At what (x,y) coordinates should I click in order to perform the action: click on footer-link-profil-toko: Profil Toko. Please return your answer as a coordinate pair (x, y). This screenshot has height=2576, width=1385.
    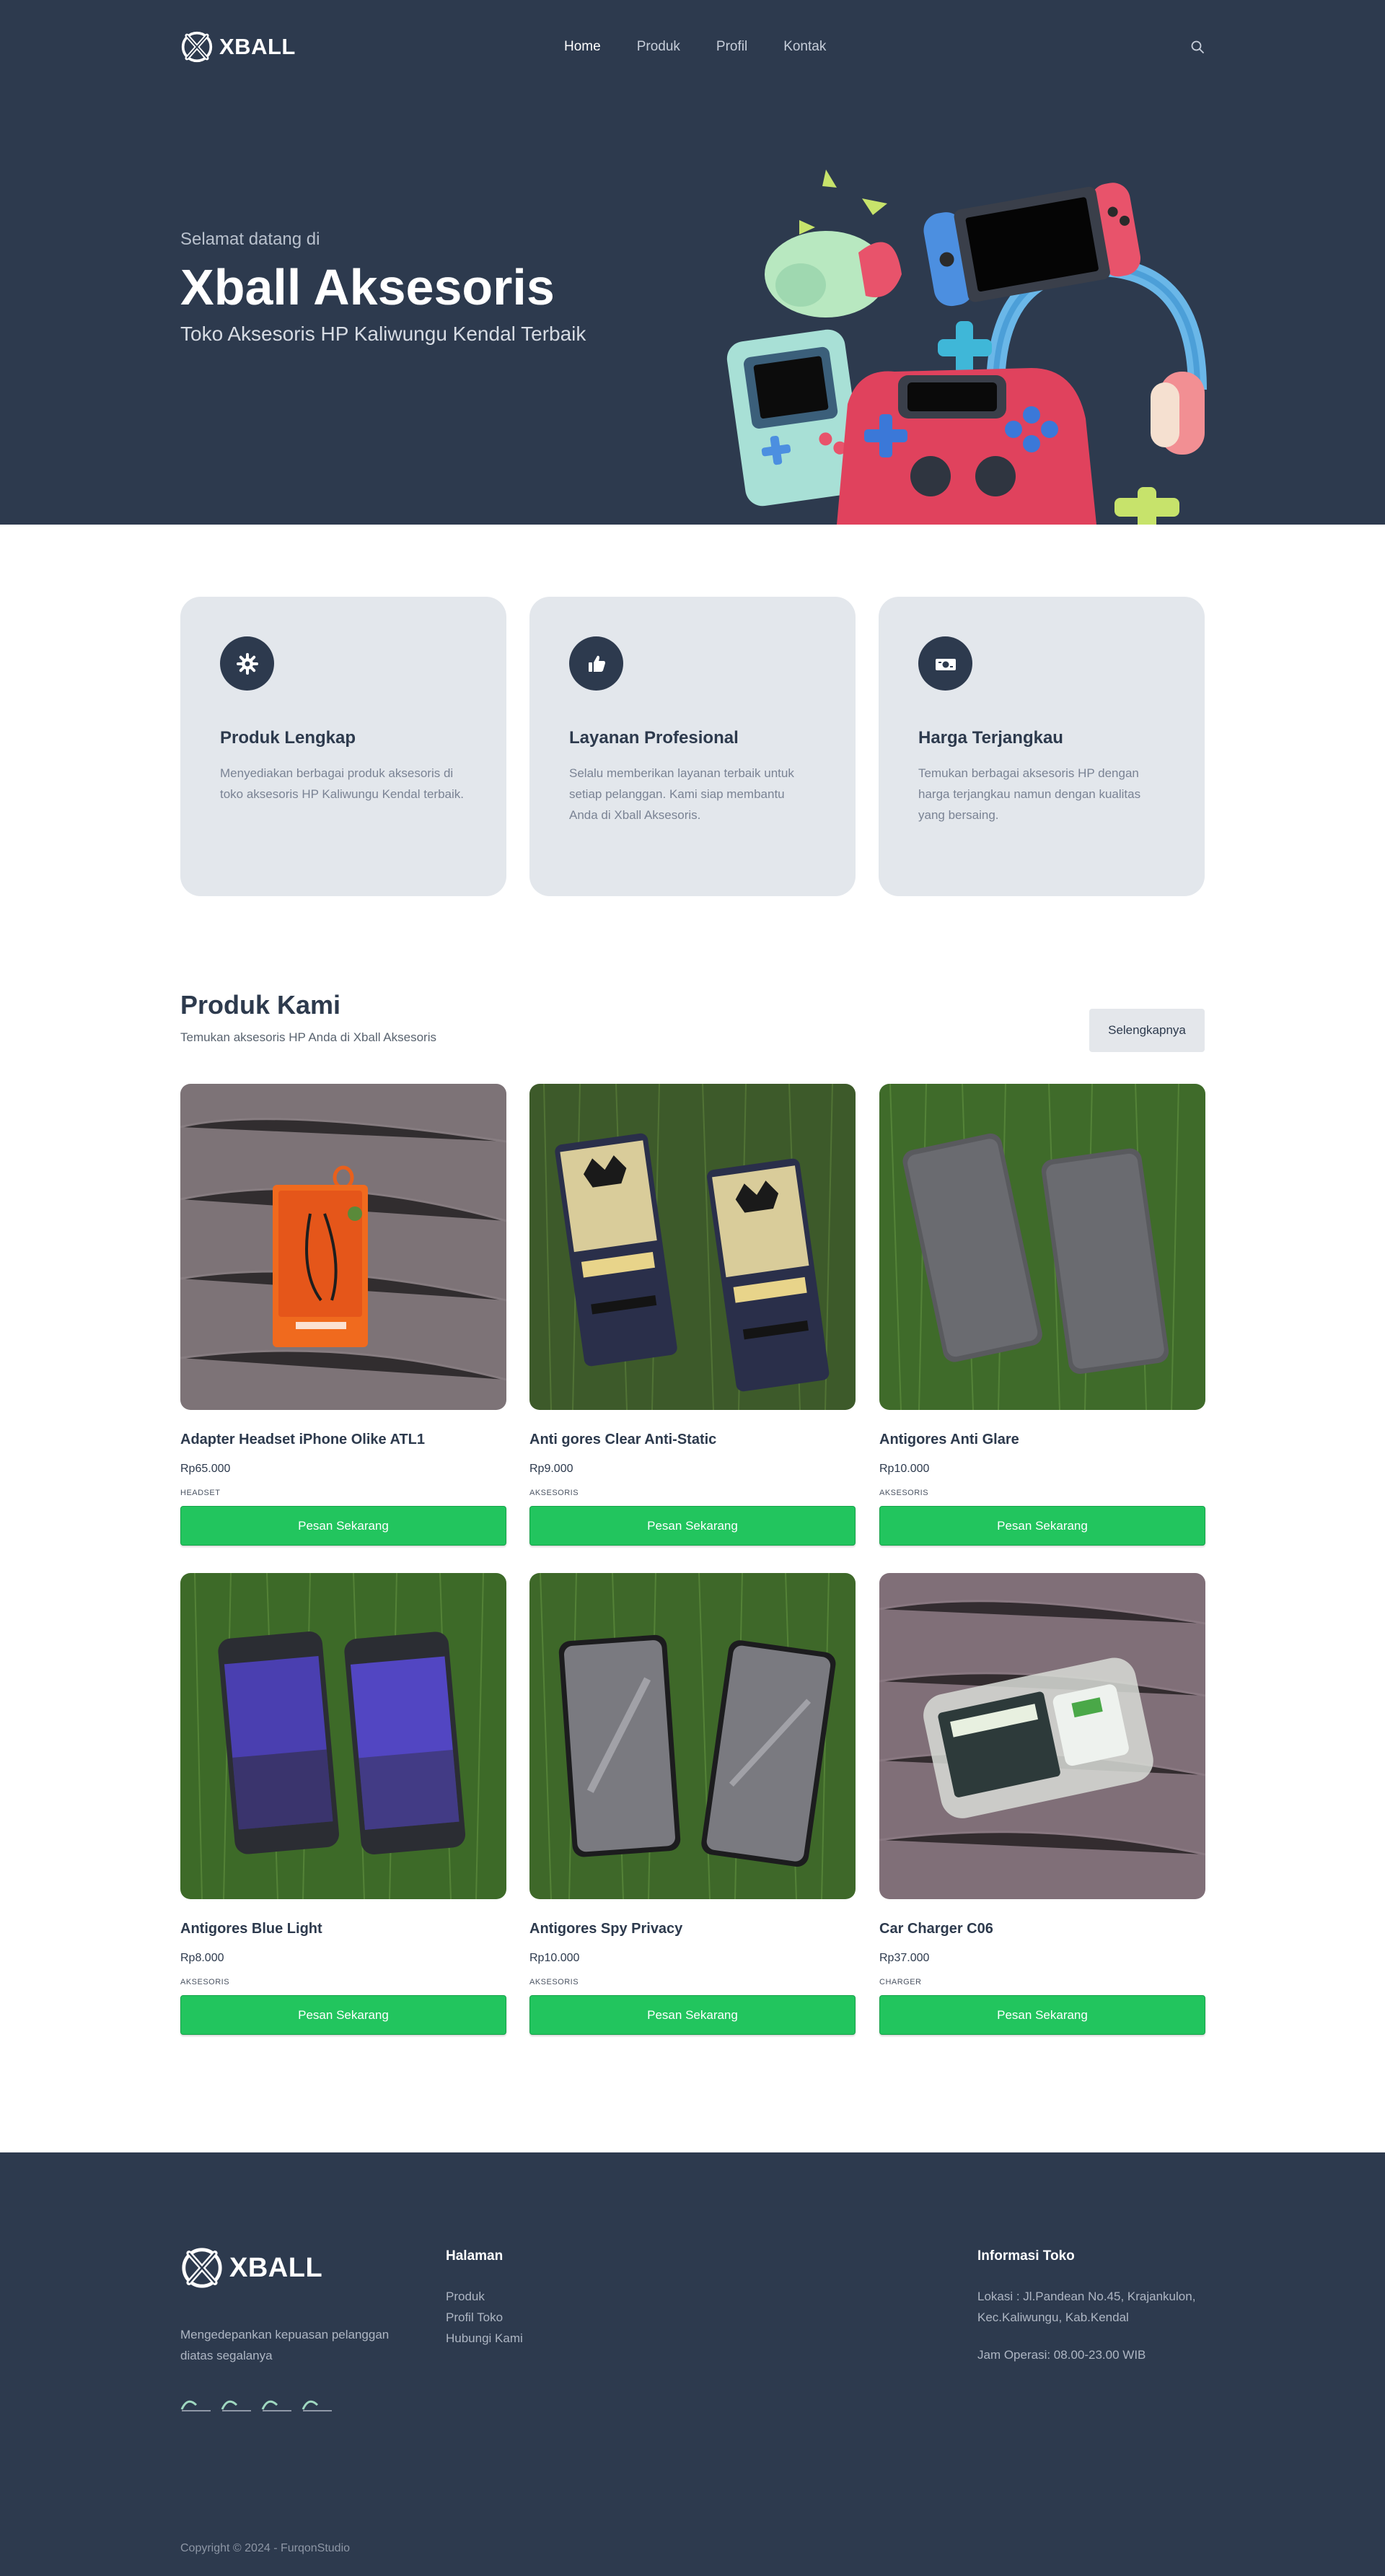
    Looking at the image, I should click on (484, 2317).